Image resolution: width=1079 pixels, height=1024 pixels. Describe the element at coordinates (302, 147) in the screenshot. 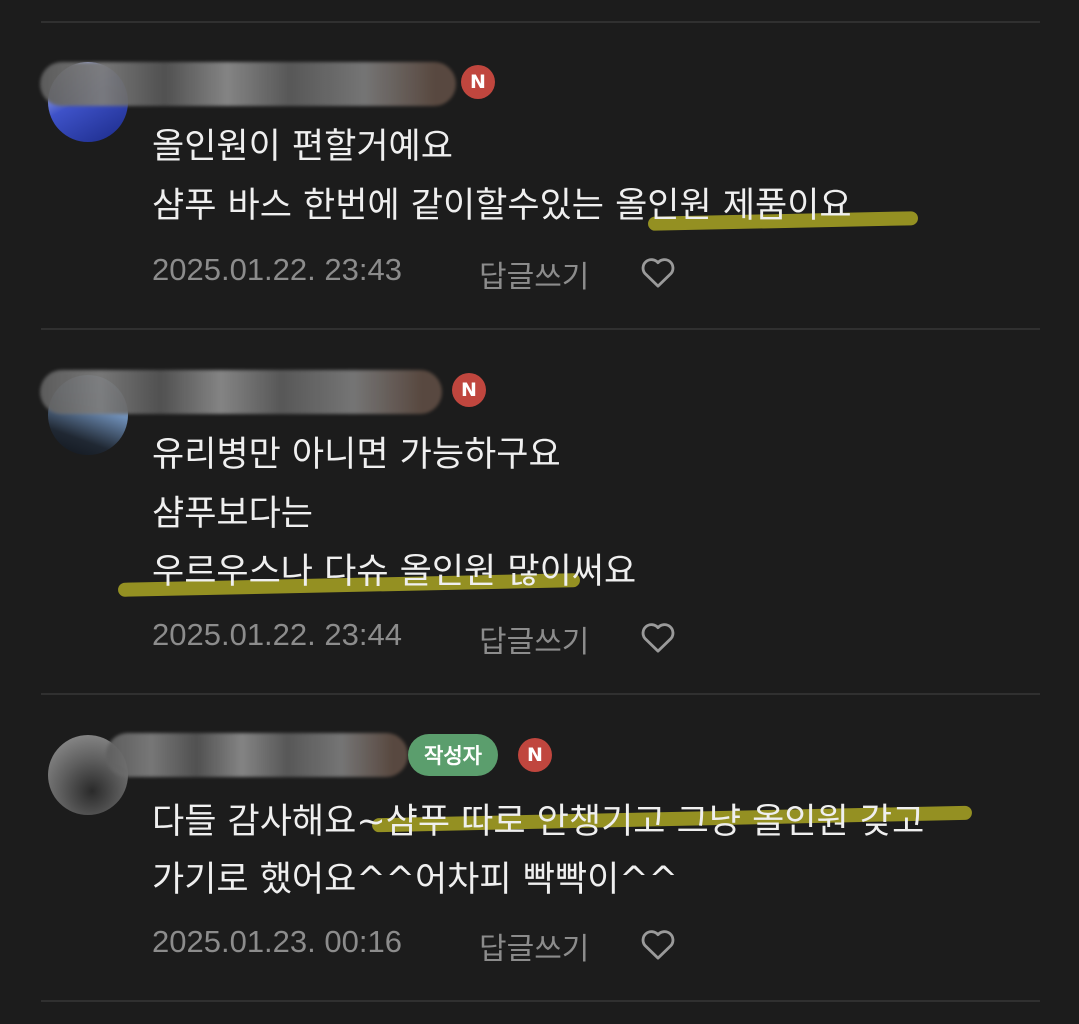

I see `comment-text-line: 올인원이 편할거예요` at that location.